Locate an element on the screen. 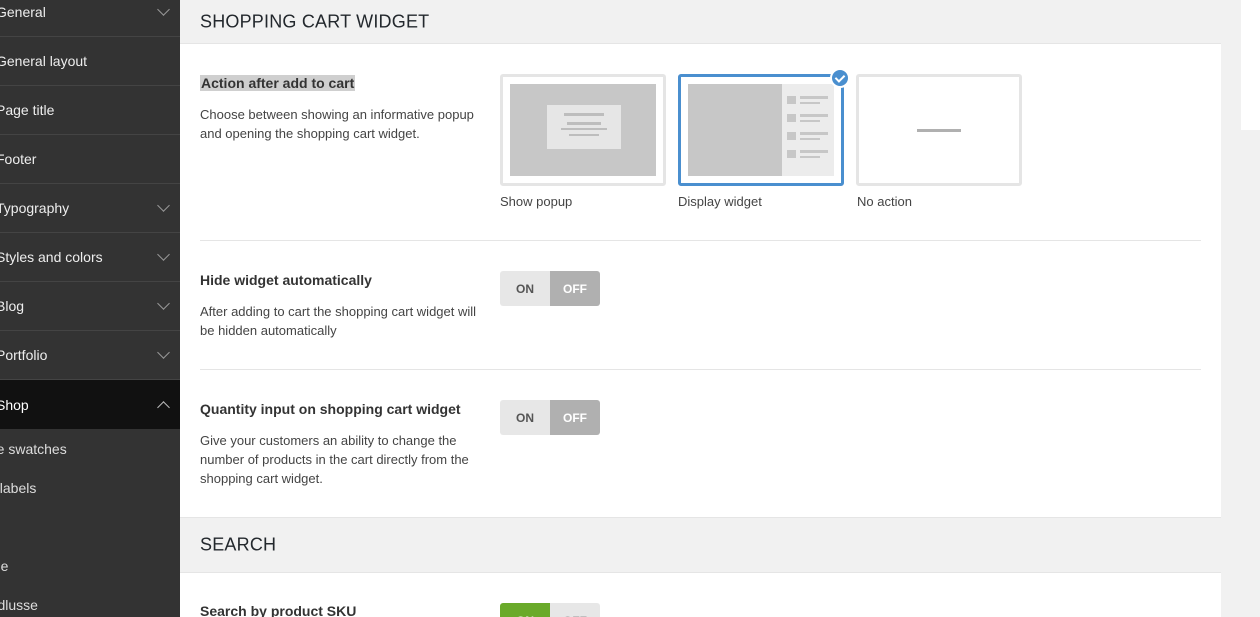 This screenshot has height=617, width=1260. sidebar-subitem-label: ct labels is located at coordinates (18, 487).